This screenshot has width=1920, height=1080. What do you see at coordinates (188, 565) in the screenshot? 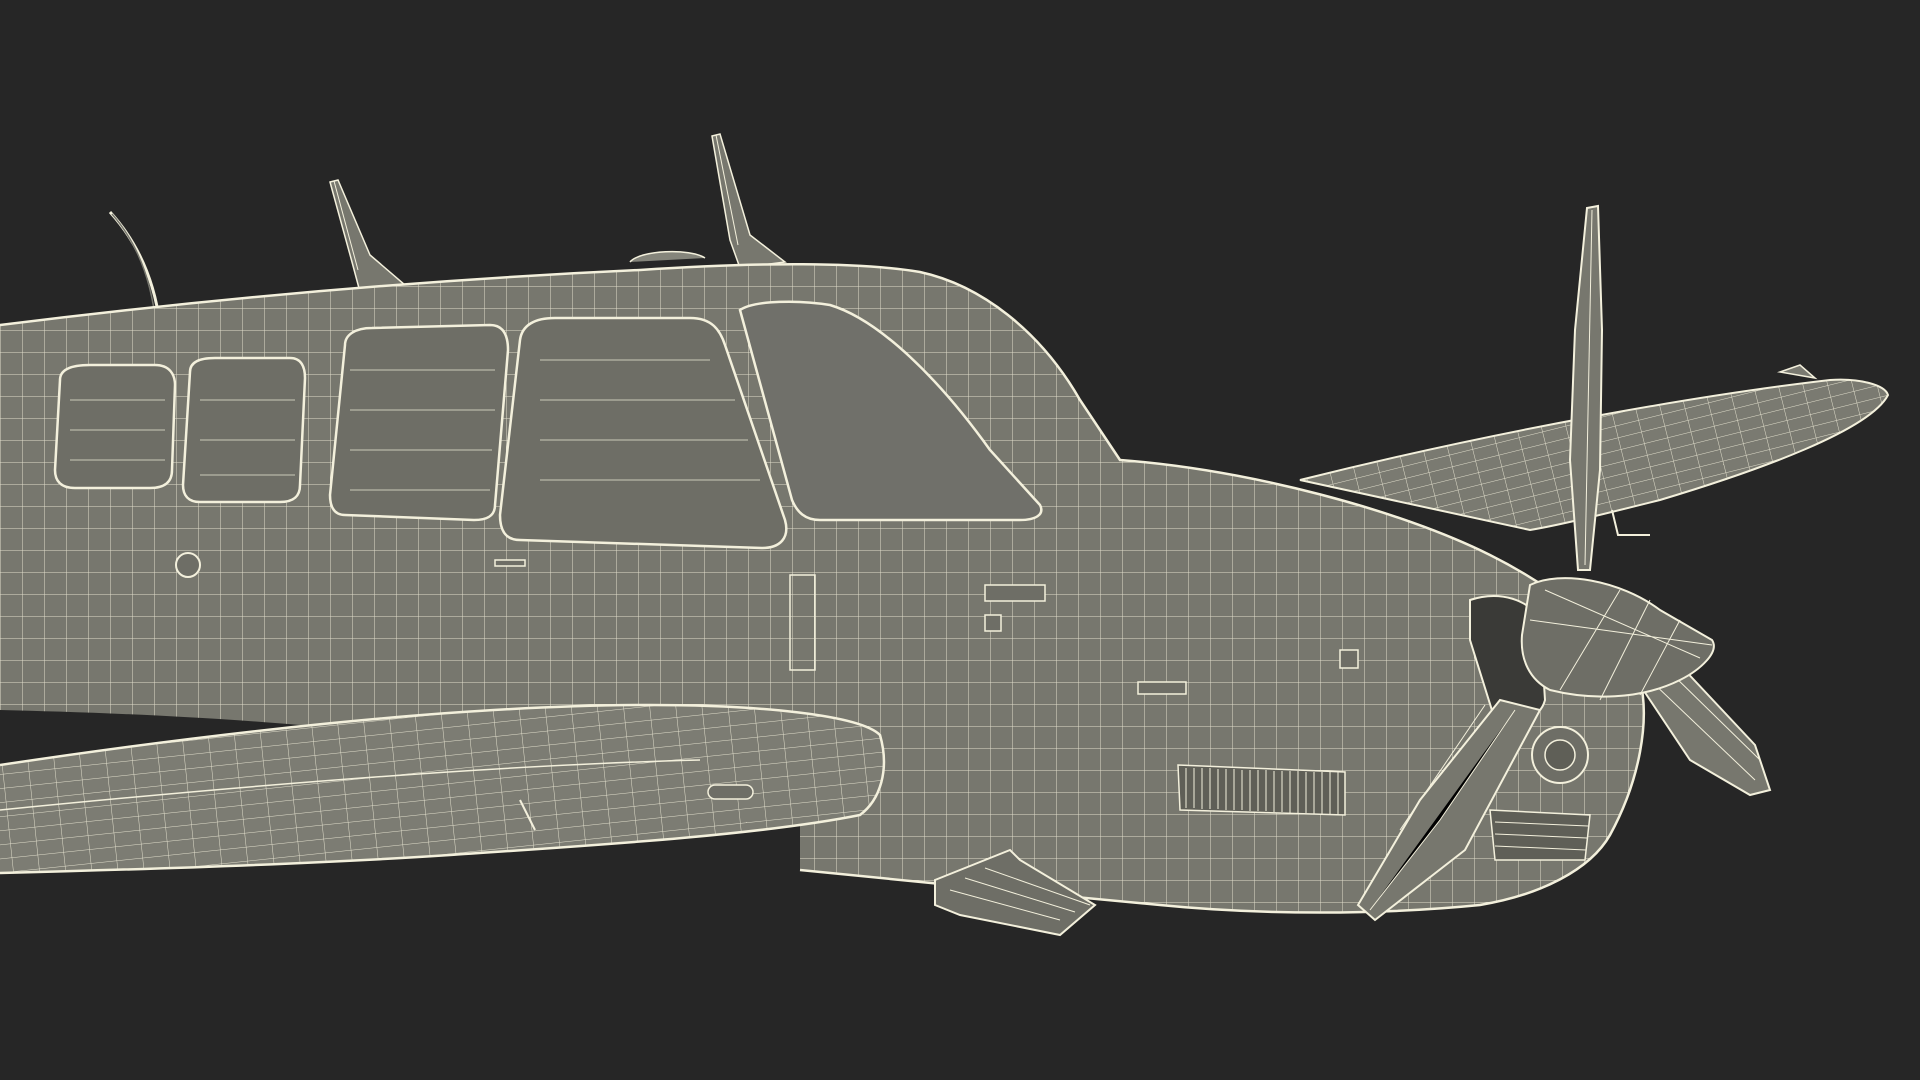
I see `fuel-cap-icon` at bounding box center [188, 565].